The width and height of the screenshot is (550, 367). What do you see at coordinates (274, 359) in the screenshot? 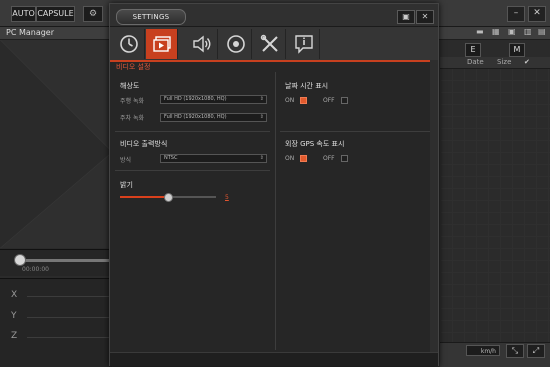
I see `dialog-footer` at bounding box center [274, 359].